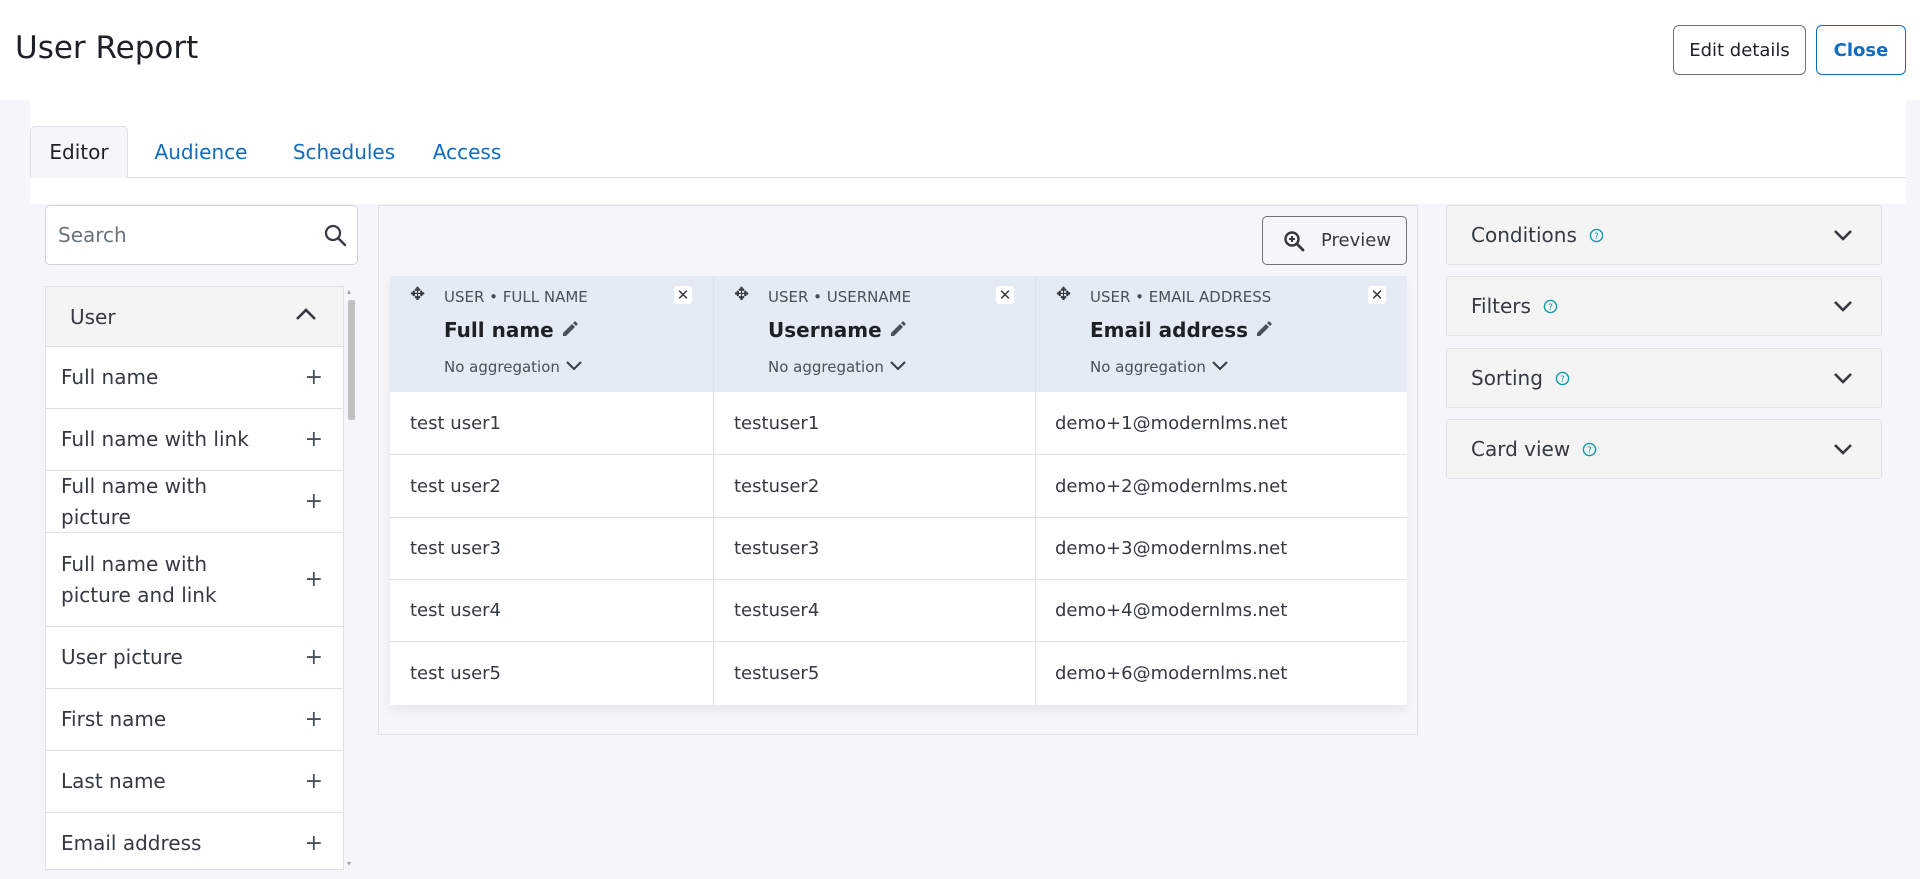 The width and height of the screenshot is (1920, 879). Describe the element at coordinates (516, 297) in the screenshot. I see `column-entity: USER • FULL NAME` at that location.